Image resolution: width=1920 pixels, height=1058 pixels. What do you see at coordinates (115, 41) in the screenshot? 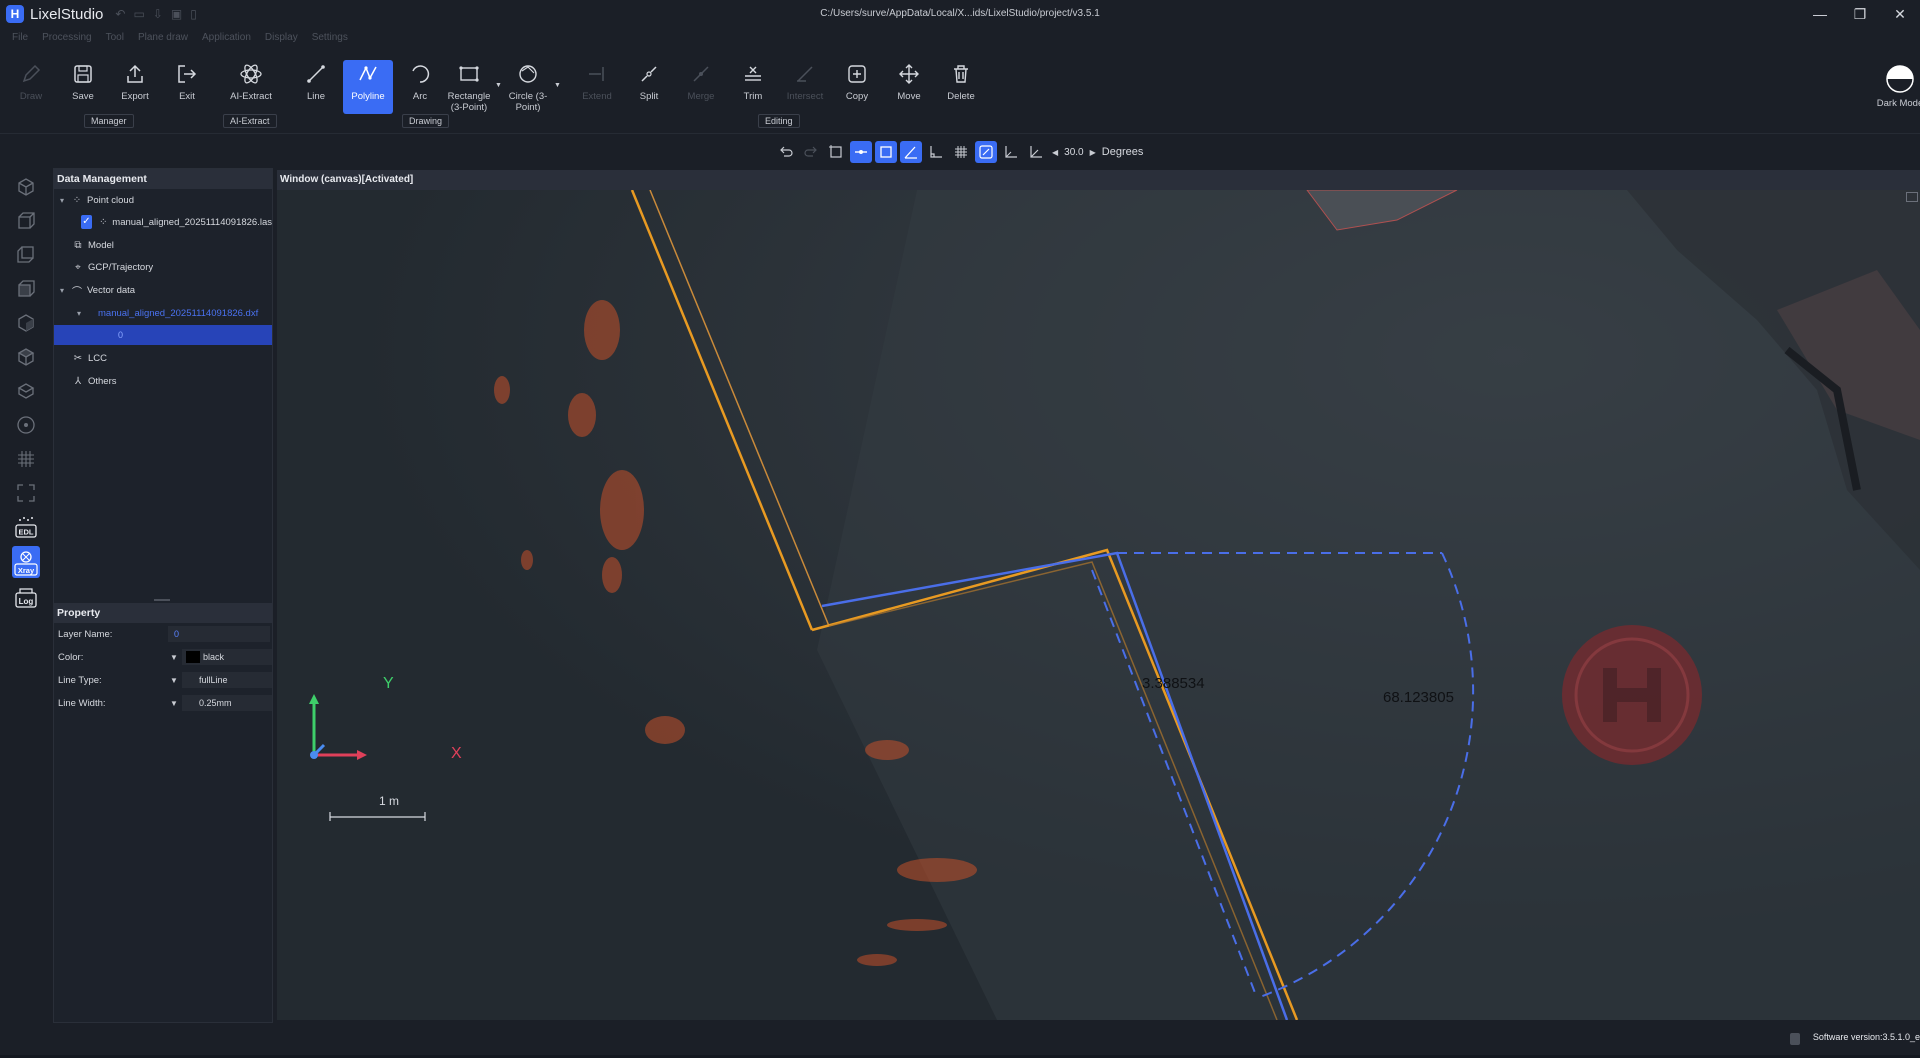
I see `menu-tool: Tool` at bounding box center [115, 41].